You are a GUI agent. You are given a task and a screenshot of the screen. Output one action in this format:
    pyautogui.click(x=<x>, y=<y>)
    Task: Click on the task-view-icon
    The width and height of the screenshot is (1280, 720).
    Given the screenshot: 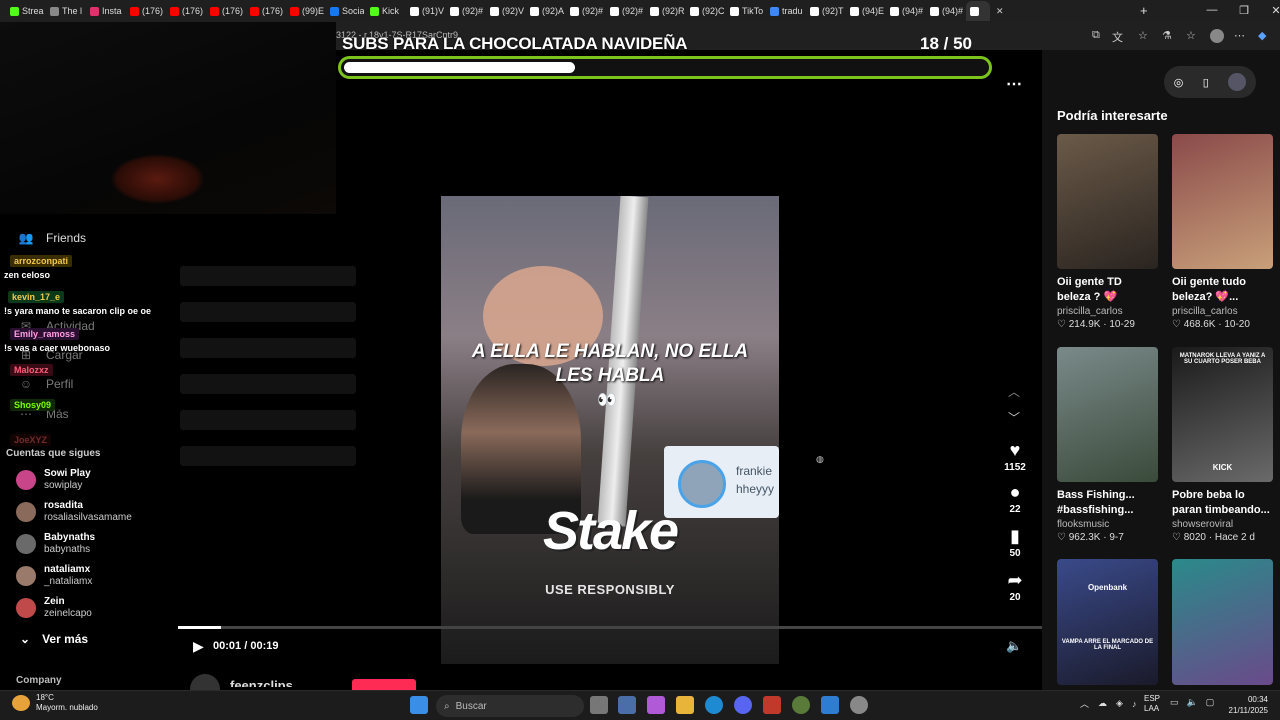 What is the action you would take?
    pyautogui.click(x=599, y=705)
    